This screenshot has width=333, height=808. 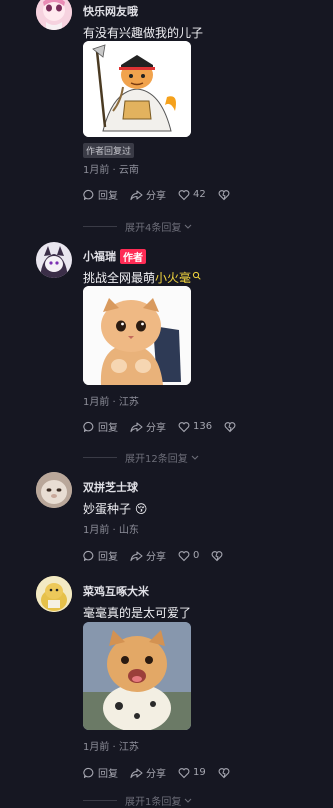 I want to click on username-row: 小福瑞 作者, so click(x=114, y=256).